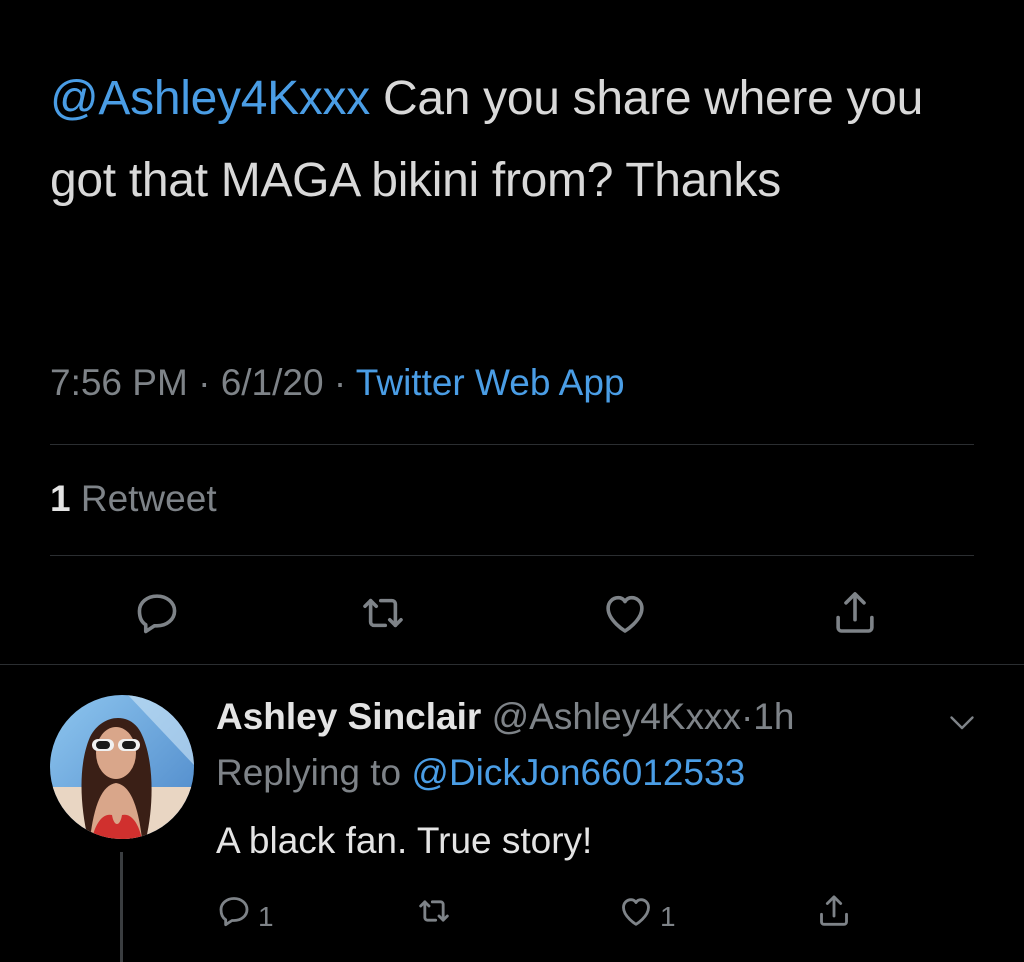 This screenshot has width=1024, height=962. I want to click on reply-header: Ashley Sinclair @Ashley4Kxxx·1h, so click(505, 717).